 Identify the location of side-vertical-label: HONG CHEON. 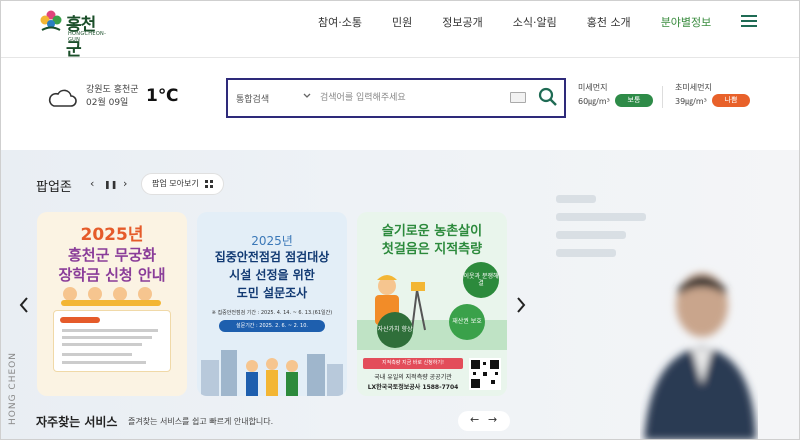
(12, 385).